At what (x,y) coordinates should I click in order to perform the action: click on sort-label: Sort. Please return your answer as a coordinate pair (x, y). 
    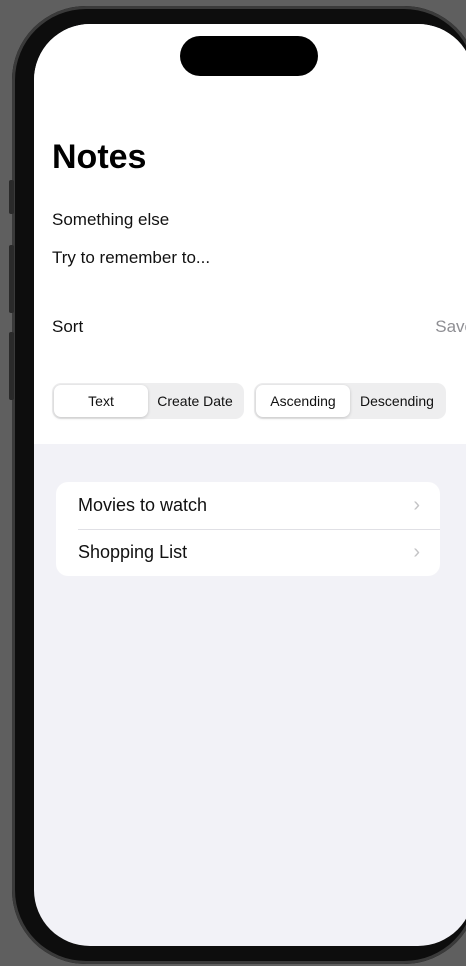
    Looking at the image, I should click on (68, 326).